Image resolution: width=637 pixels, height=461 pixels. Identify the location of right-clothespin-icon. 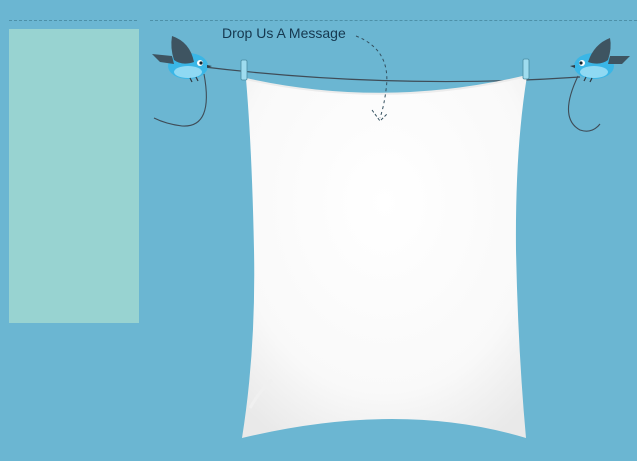
(526, 69).